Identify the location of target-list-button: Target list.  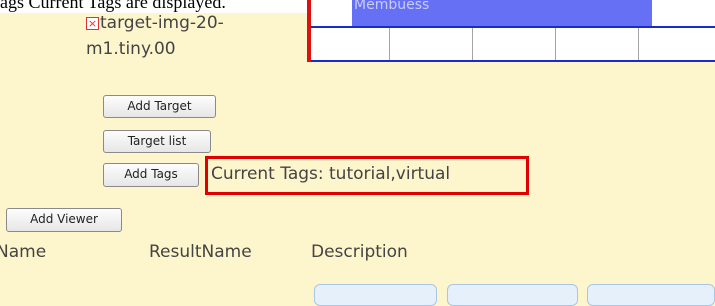
(157, 141).